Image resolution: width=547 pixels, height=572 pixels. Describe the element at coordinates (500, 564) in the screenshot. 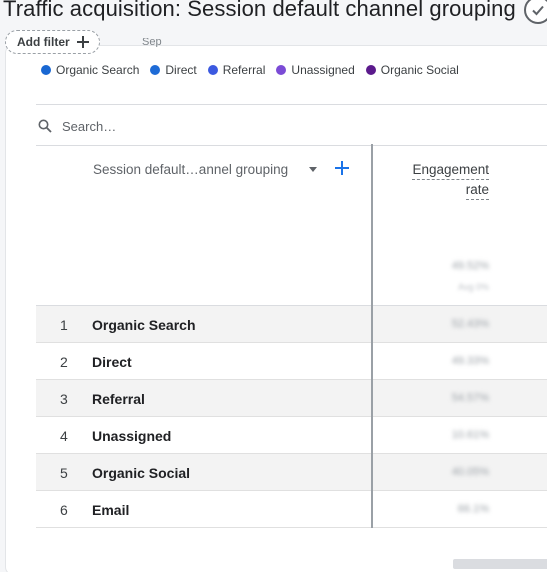

I see `horizontal-scrollbar-thumb` at that location.